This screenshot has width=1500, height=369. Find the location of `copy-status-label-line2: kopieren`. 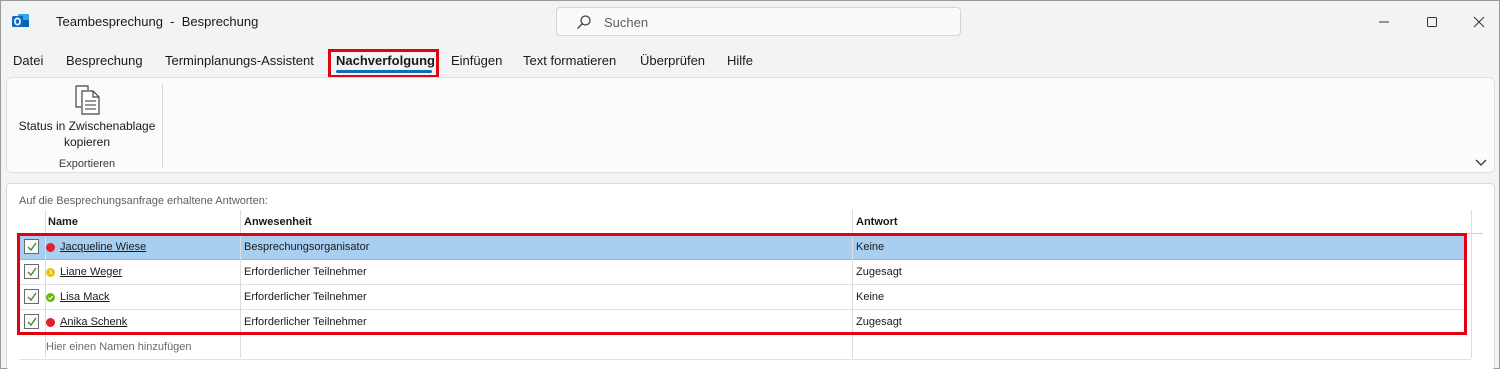

copy-status-label-line2: kopieren is located at coordinates (87, 142).